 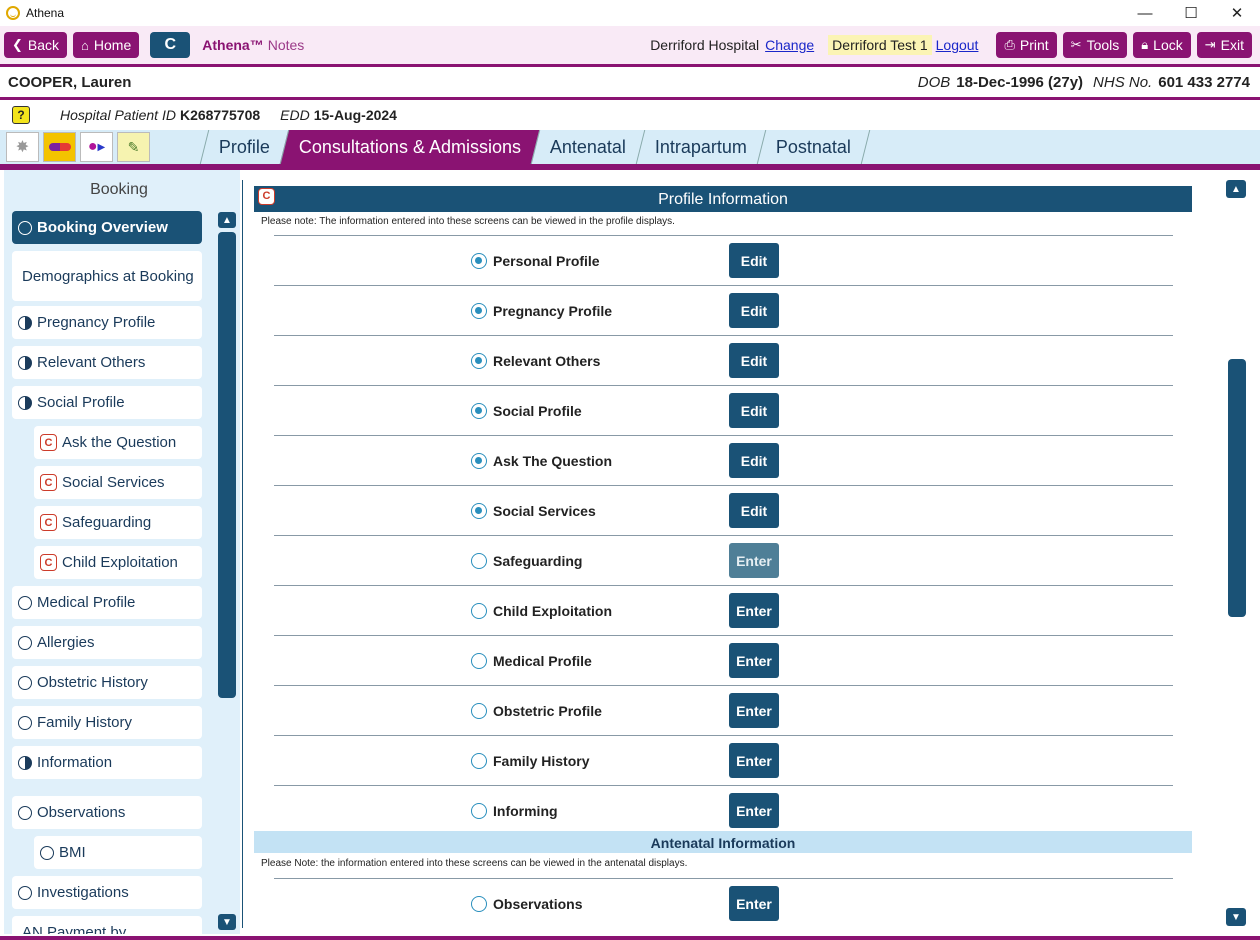 What do you see at coordinates (75, 762) in the screenshot?
I see `sidebar-item-label: Information` at bounding box center [75, 762].